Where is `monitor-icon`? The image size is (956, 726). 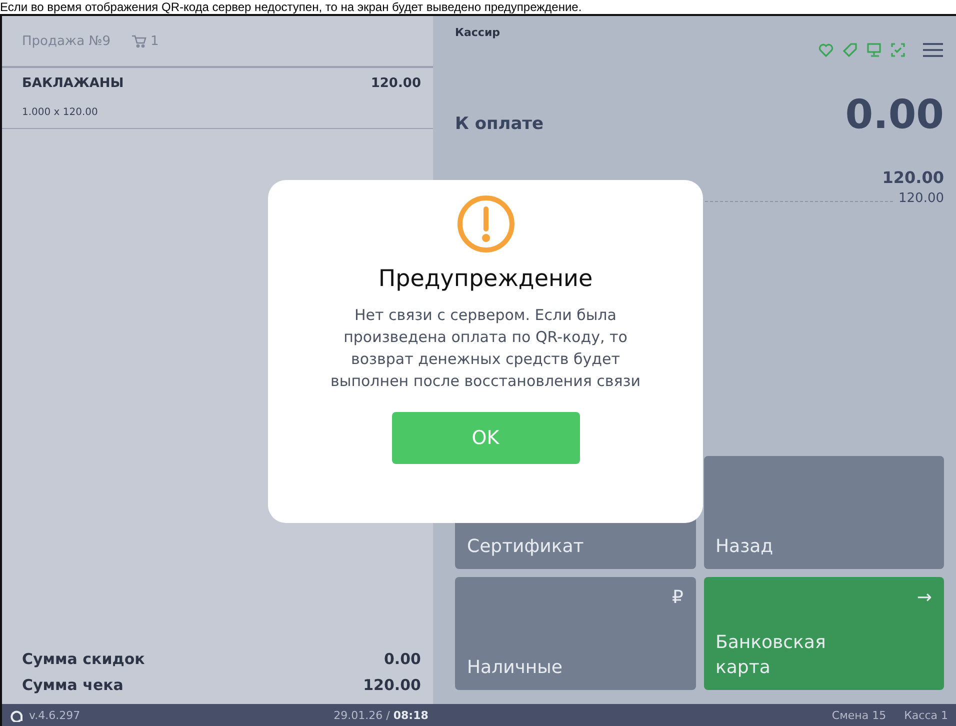
monitor-icon is located at coordinates (874, 50).